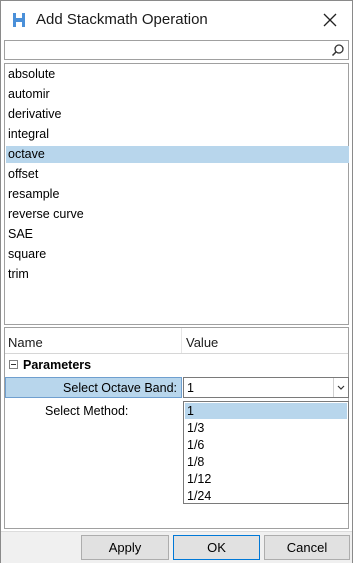 The width and height of the screenshot is (353, 563). Describe the element at coordinates (177, 154) in the screenshot. I see `list-item-selected: octave` at that location.